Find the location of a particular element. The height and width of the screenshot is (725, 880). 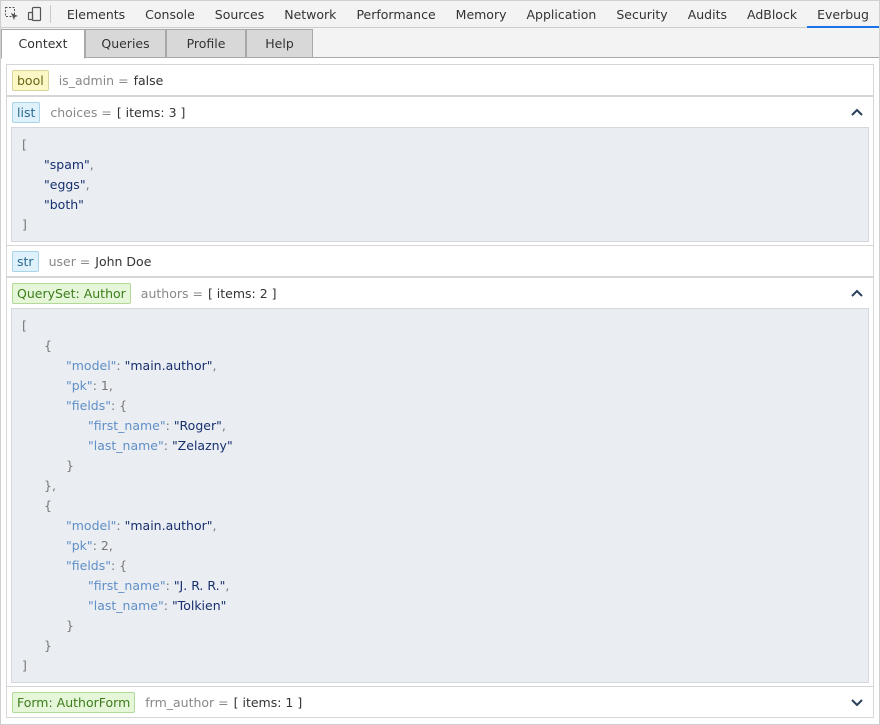

variable-header: bool is_admin = false is located at coordinates (440, 80).